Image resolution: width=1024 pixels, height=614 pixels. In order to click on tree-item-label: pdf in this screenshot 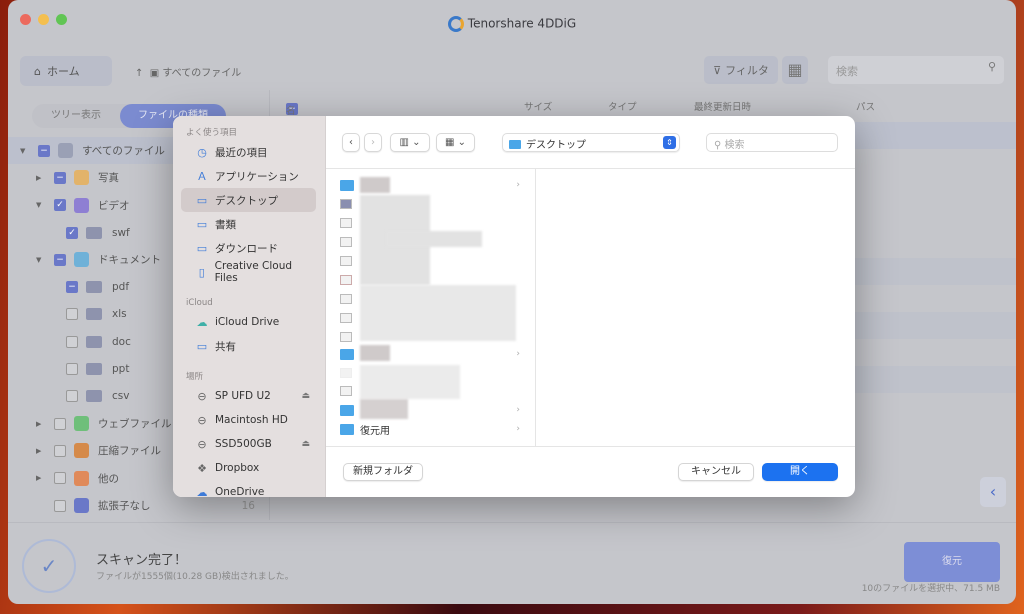, I will do `click(121, 287)`.